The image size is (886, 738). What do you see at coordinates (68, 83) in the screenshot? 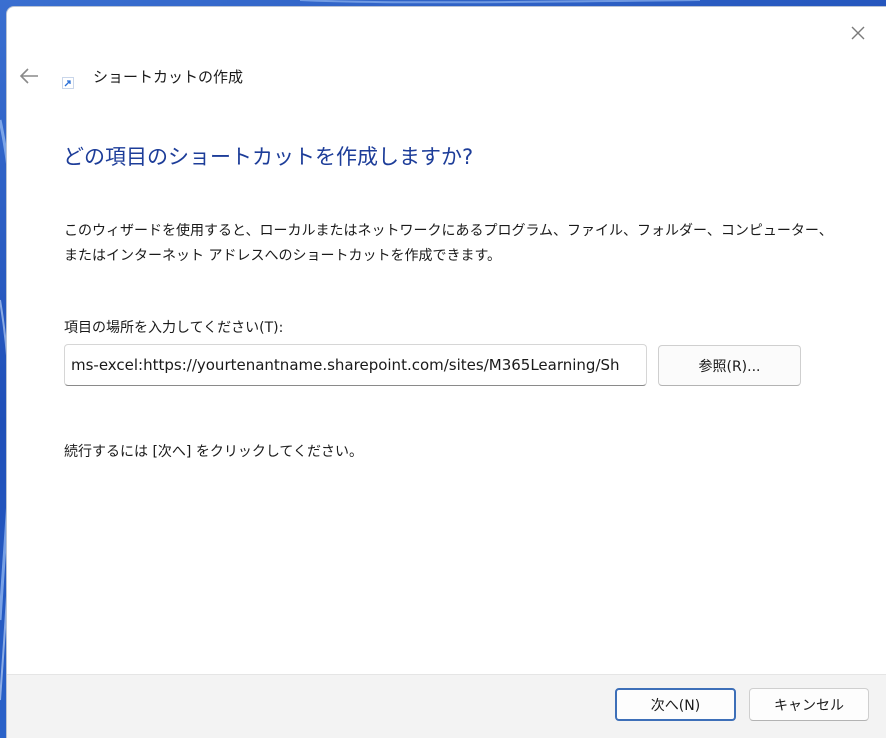
I see `shortcut-icon` at bounding box center [68, 83].